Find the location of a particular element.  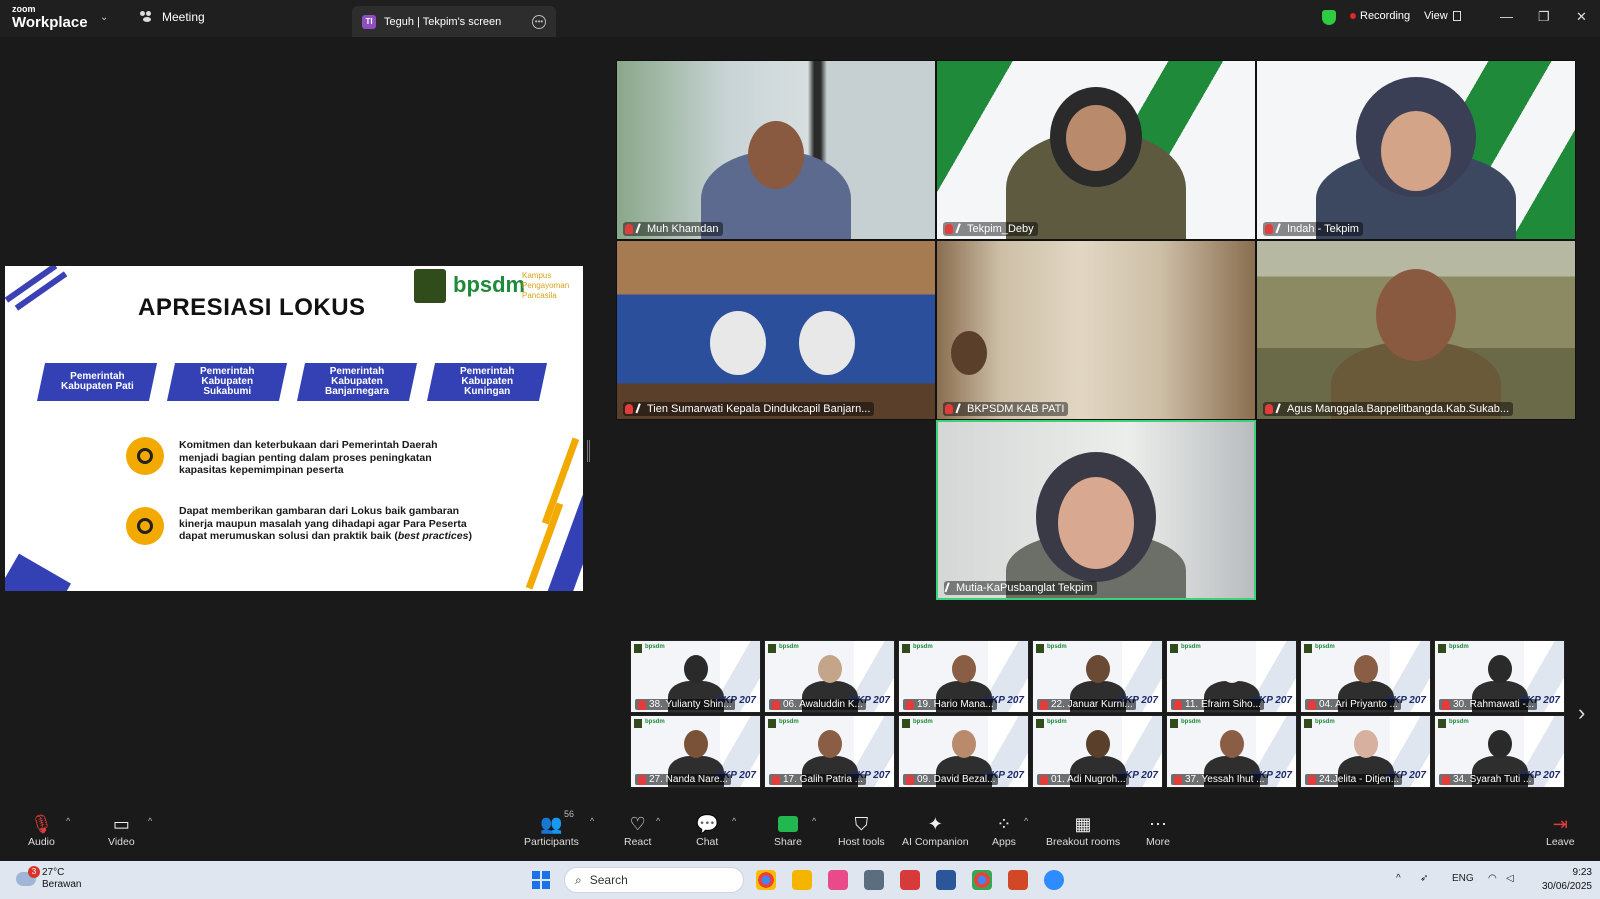

react-button: ♡ React is located at coordinates (637, 830).